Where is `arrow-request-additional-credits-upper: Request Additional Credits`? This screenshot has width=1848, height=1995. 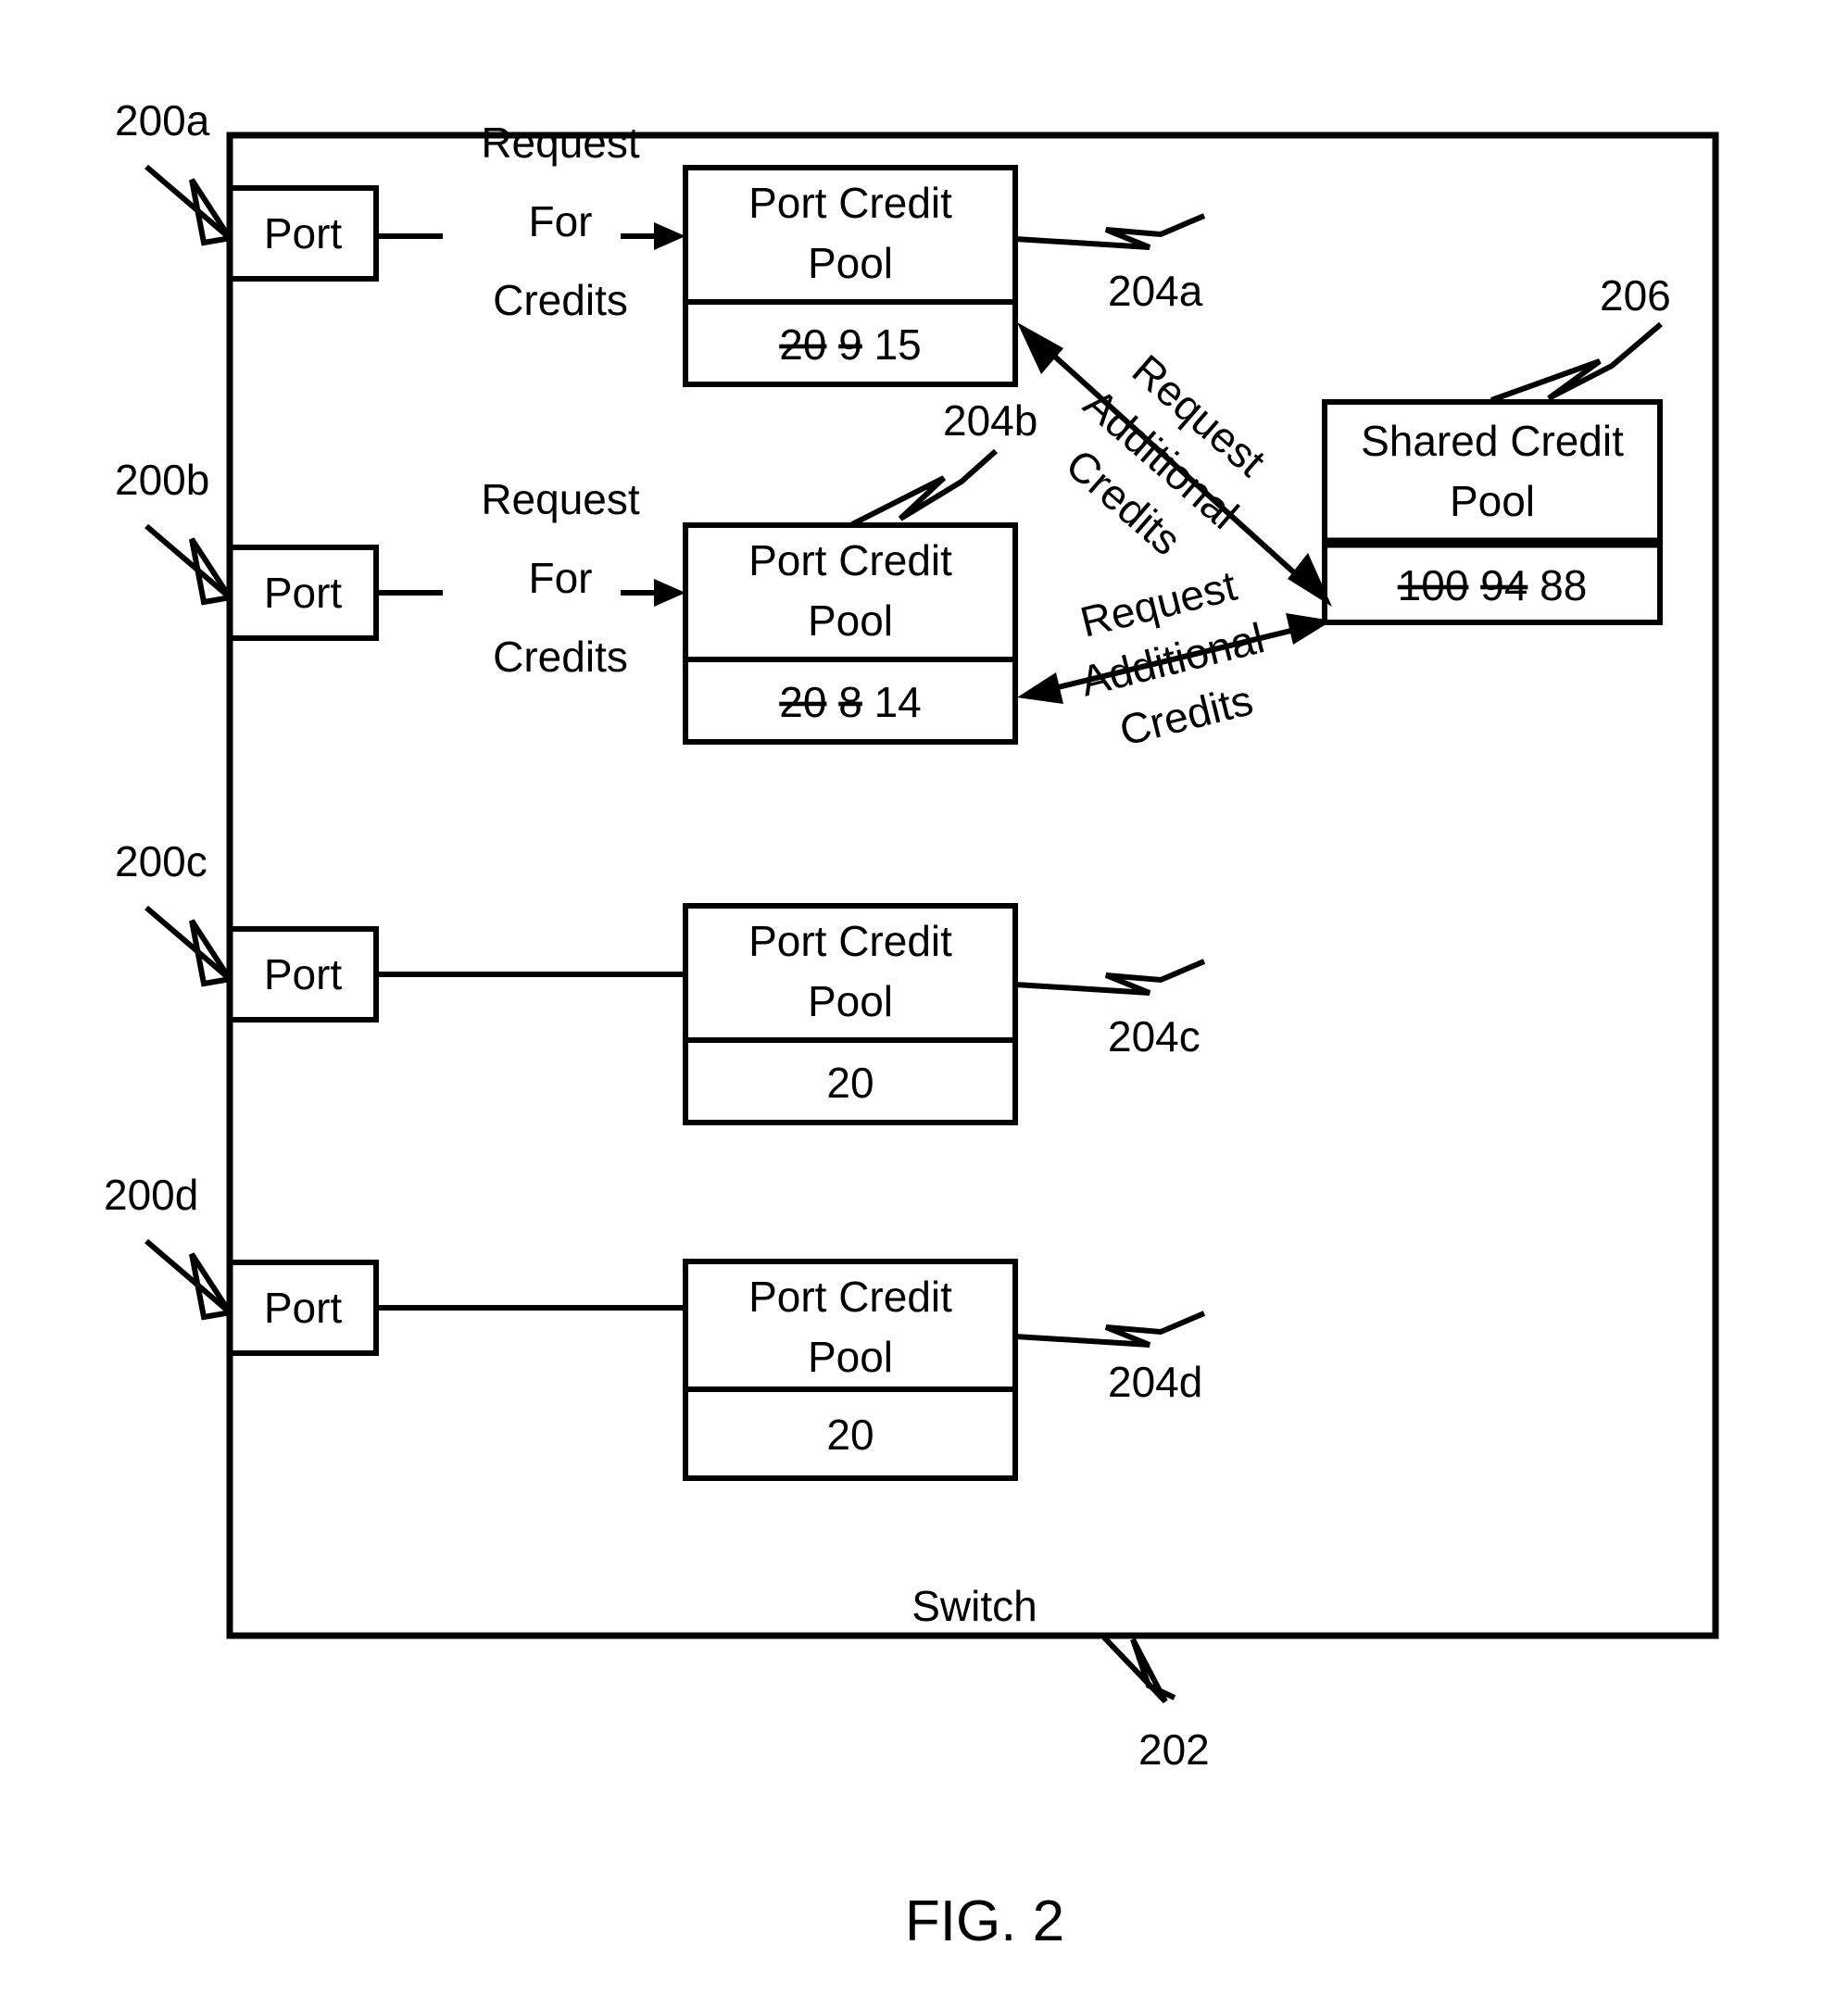
arrow-request-additional-credits-upper: Request Additional Credits is located at coordinates (1174, 464).